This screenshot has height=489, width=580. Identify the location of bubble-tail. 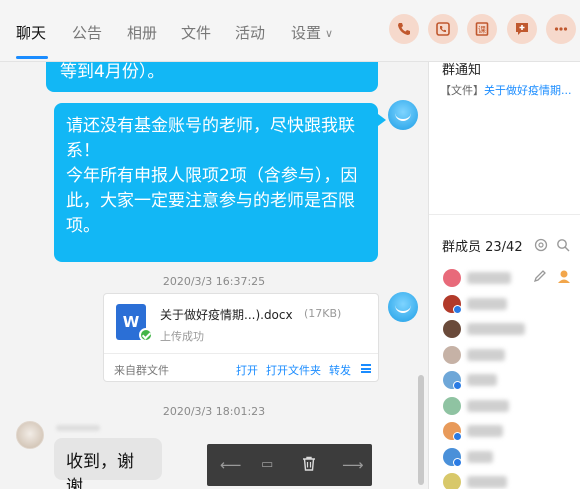
(382, 120).